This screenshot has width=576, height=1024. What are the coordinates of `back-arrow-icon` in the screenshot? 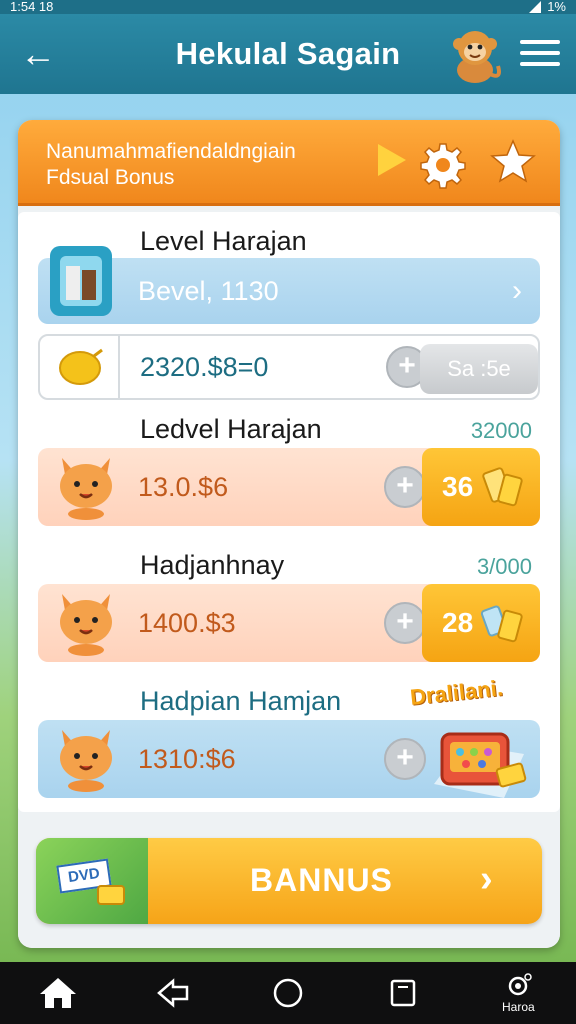 It's located at (172, 993).